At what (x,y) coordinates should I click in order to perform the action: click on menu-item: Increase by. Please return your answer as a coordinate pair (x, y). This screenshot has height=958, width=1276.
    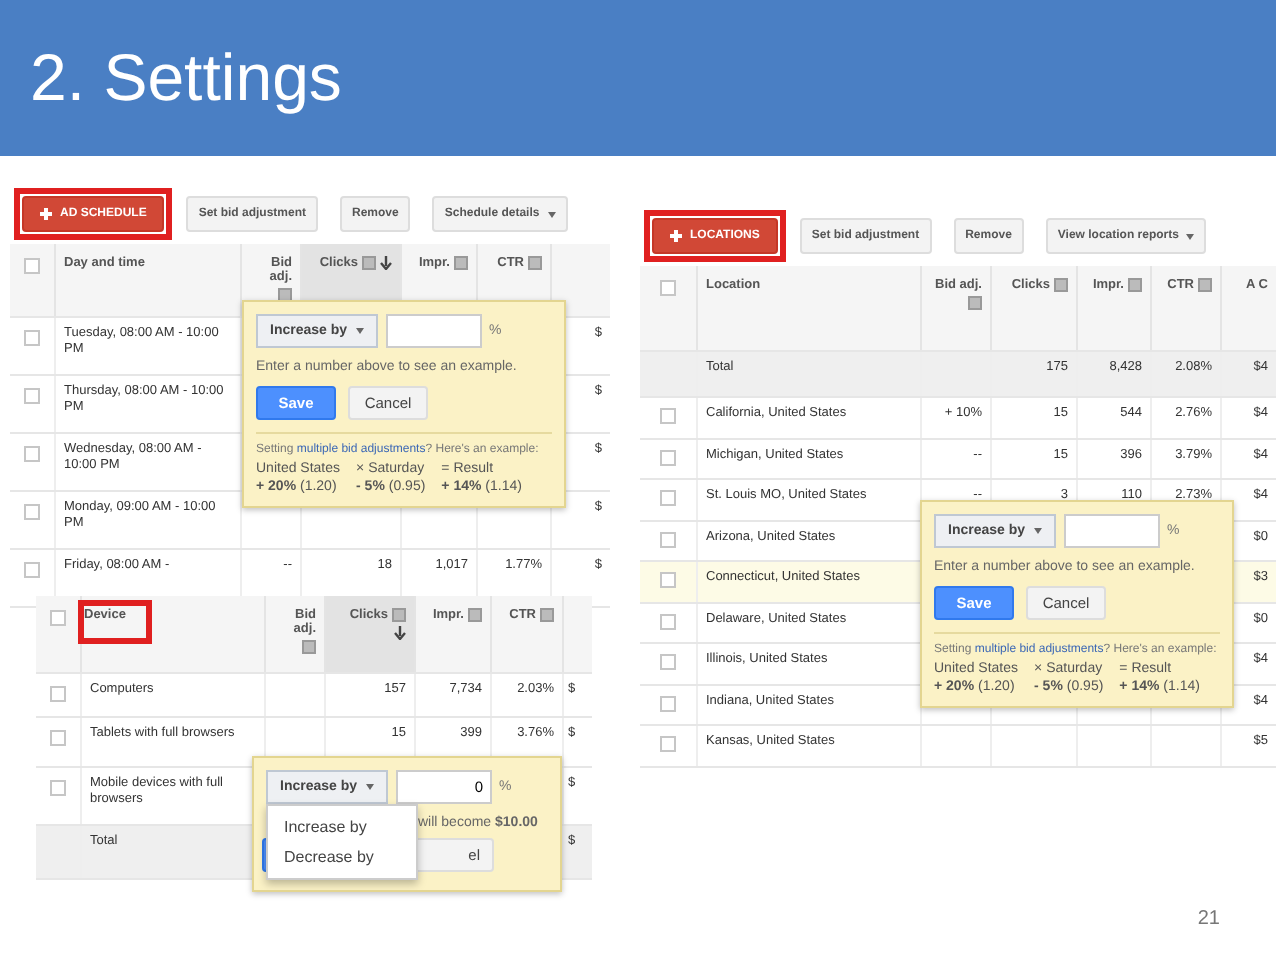
    Looking at the image, I should click on (342, 827).